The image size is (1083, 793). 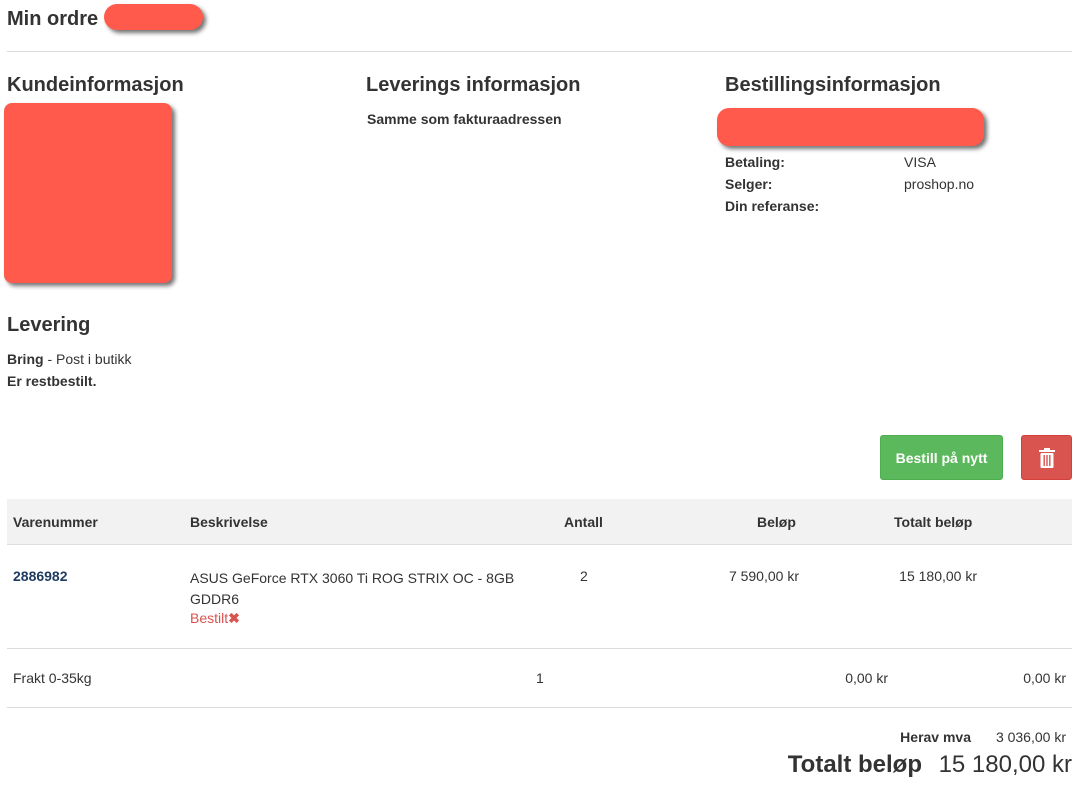 What do you see at coordinates (540, 678) in the screenshot?
I see `freight-quantity: 1` at bounding box center [540, 678].